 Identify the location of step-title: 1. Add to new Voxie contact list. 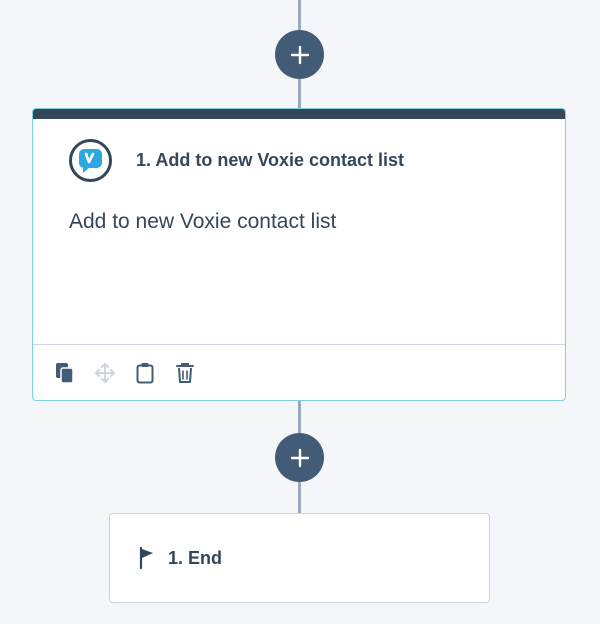
(270, 160).